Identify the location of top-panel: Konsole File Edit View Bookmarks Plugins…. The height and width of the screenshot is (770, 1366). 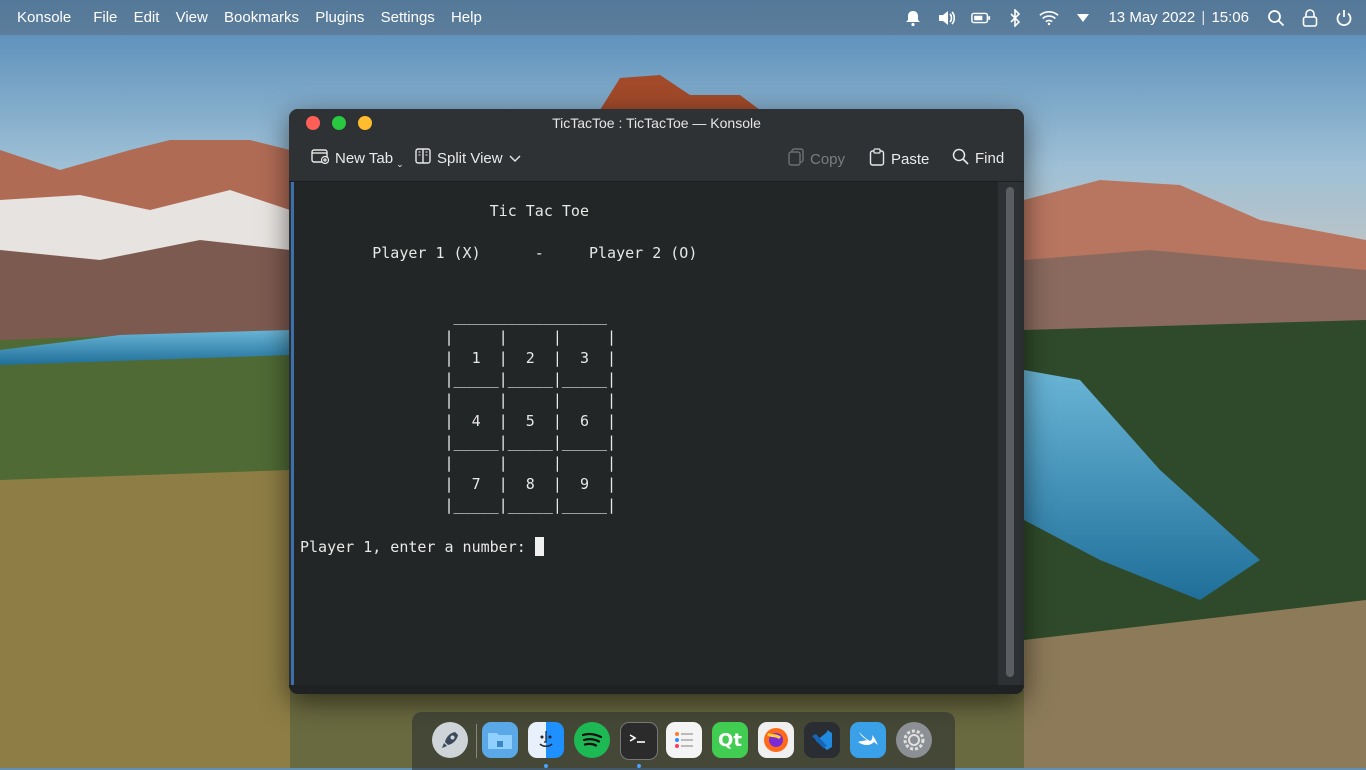
(683, 17).